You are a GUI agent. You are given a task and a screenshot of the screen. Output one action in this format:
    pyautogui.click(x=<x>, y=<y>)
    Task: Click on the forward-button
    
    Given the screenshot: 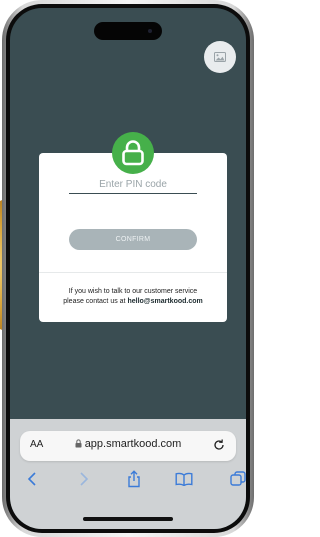 What is the action you would take?
    pyautogui.click(x=84, y=479)
    